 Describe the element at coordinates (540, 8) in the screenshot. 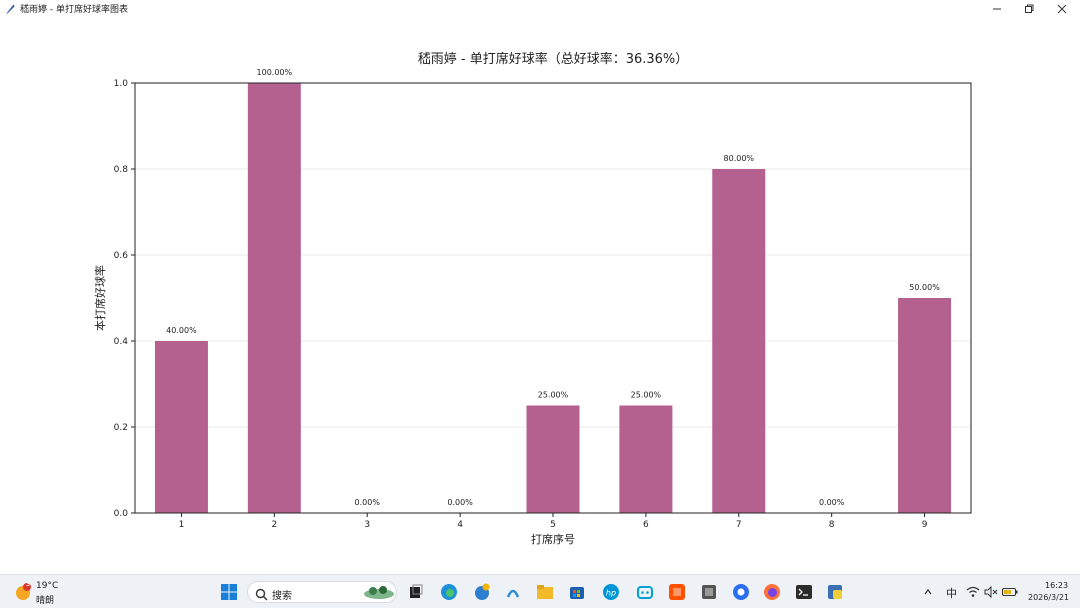

I see `title-bar: 嵇雨婷 - 单打席好球率图表` at that location.